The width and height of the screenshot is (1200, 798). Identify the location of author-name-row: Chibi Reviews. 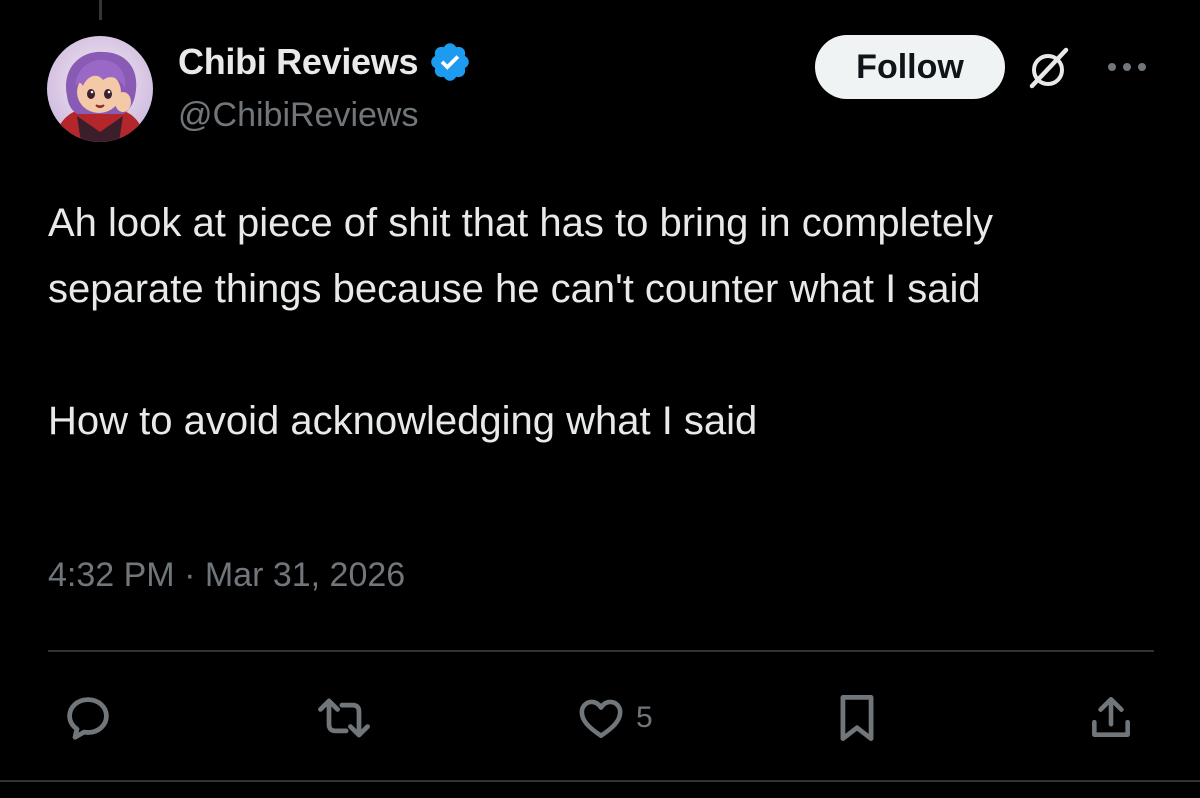
(325, 62).